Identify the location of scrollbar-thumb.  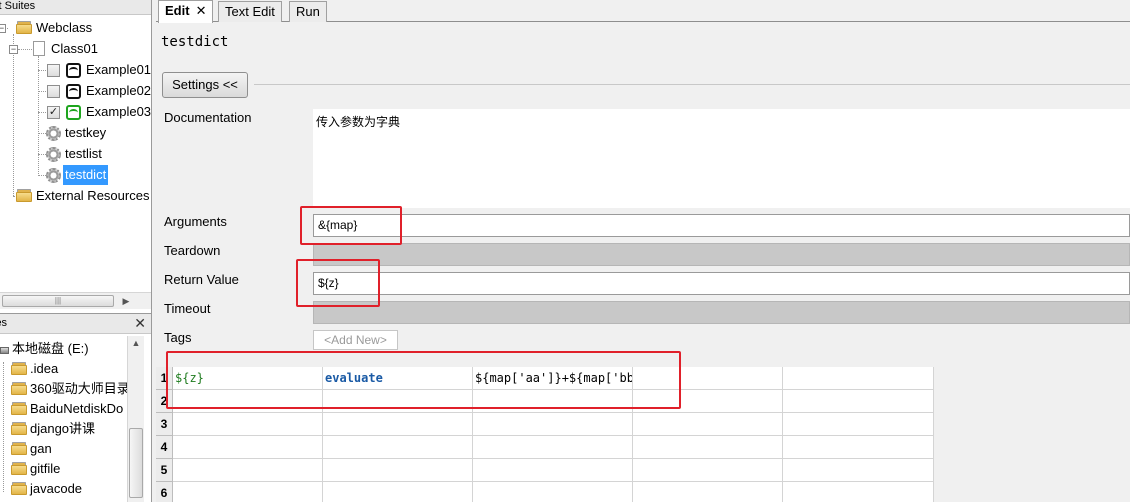
(136, 463).